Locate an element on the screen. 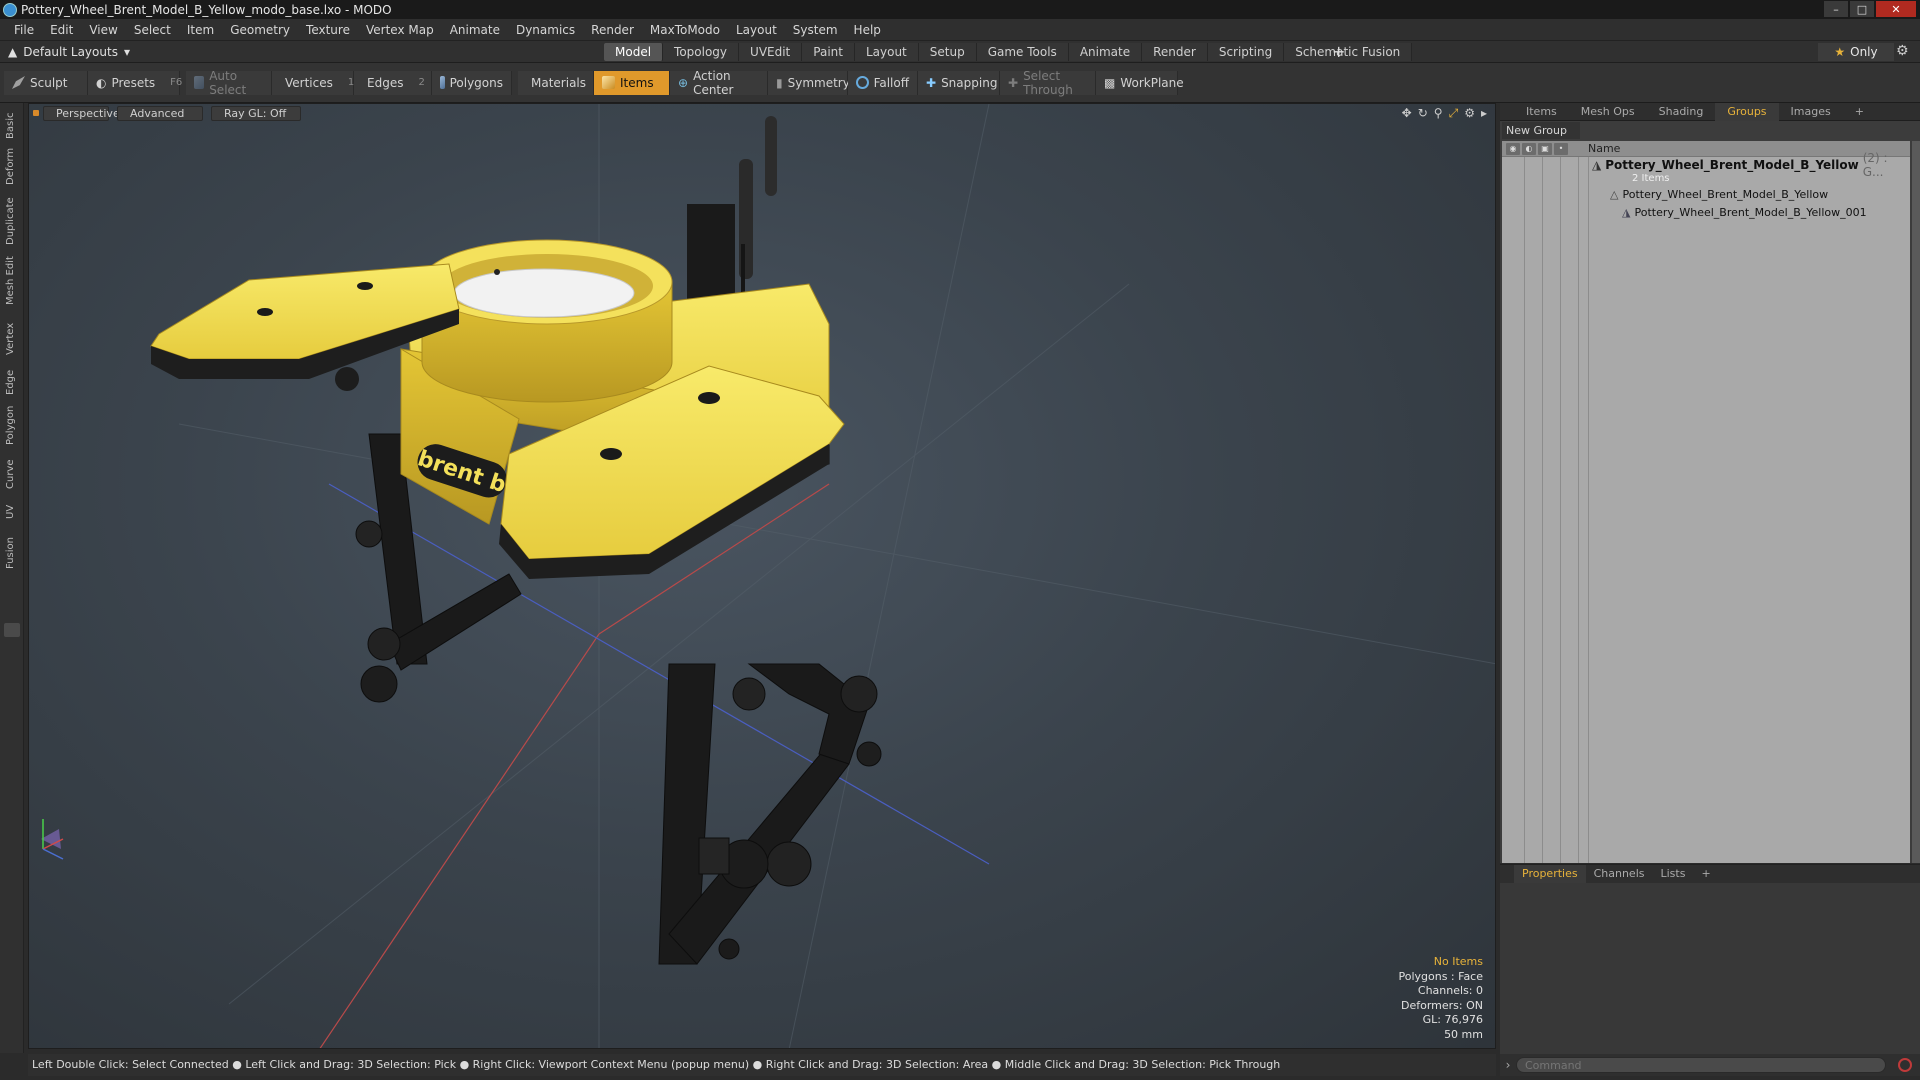 This screenshot has width=1920, height=1080. tab-channels: Channels is located at coordinates (1619, 874).